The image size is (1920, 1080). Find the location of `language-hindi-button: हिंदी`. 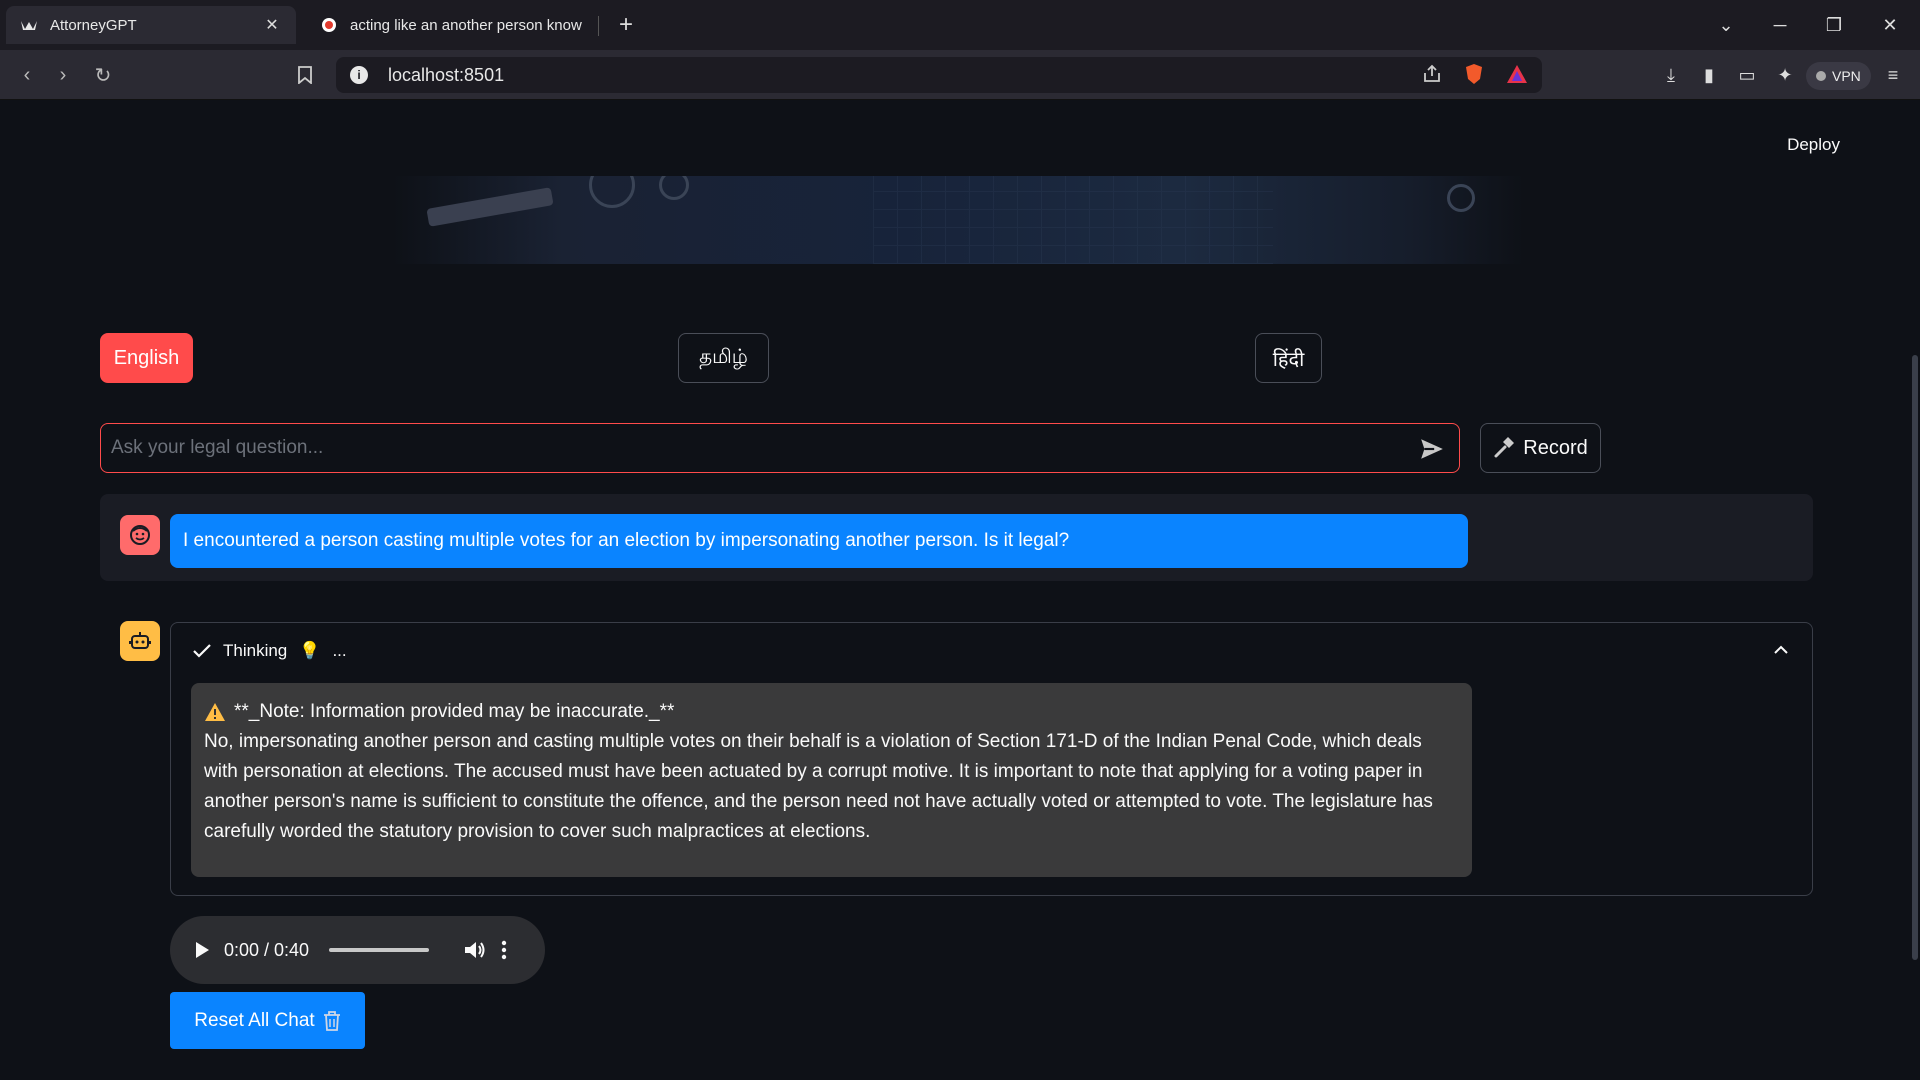

language-hindi-button: हिंदी is located at coordinates (1288, 358).